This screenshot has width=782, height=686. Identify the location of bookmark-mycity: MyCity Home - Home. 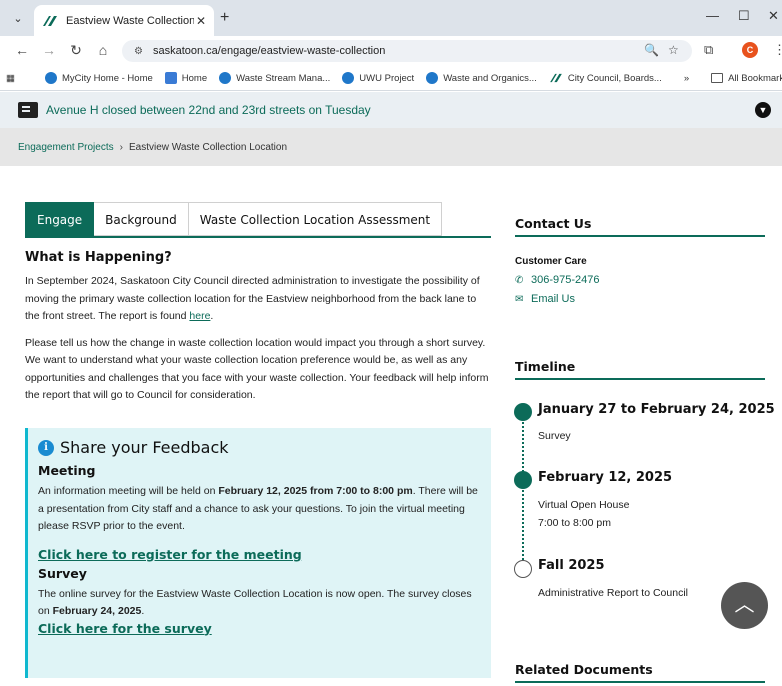
(98, 78).